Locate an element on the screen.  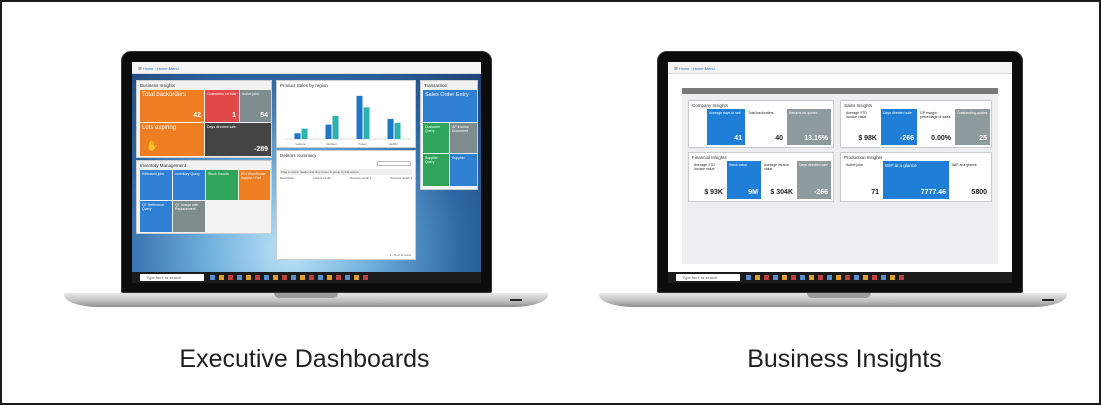
wip-at-a-glance-tile: WIP at a glance 7777.46 is located at coordinates (916, 180).